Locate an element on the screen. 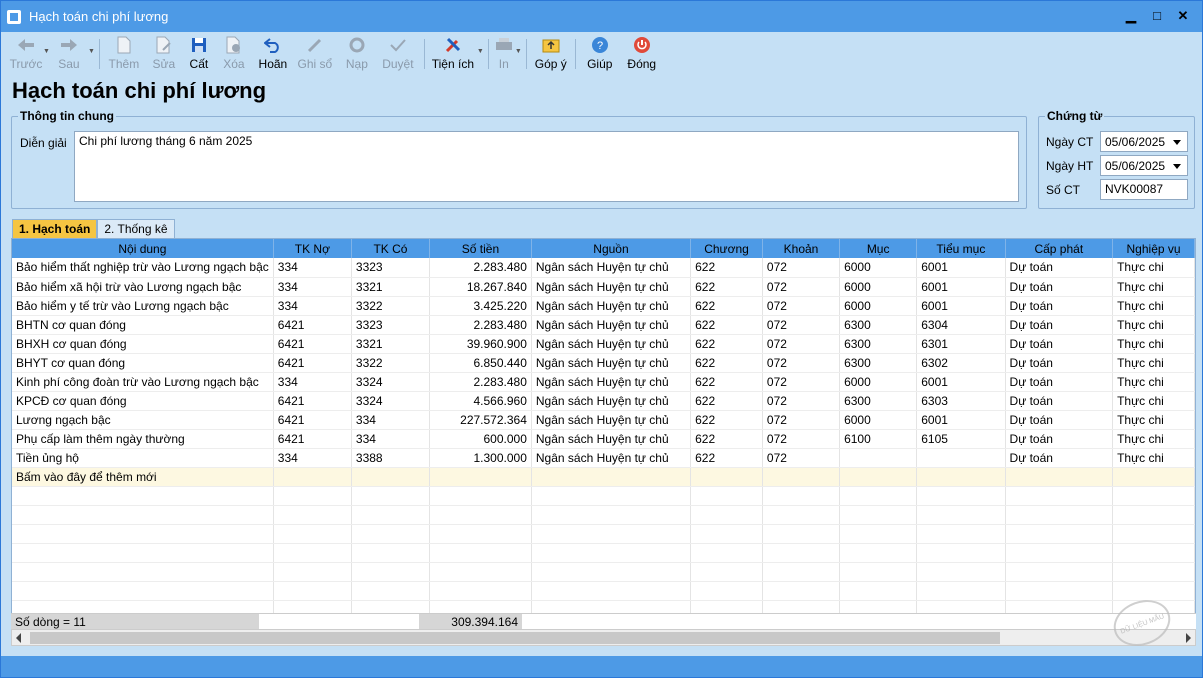 This screenshot has width=1203, height=678. table-cell: 600.000 is located at coordinates (480, 439).